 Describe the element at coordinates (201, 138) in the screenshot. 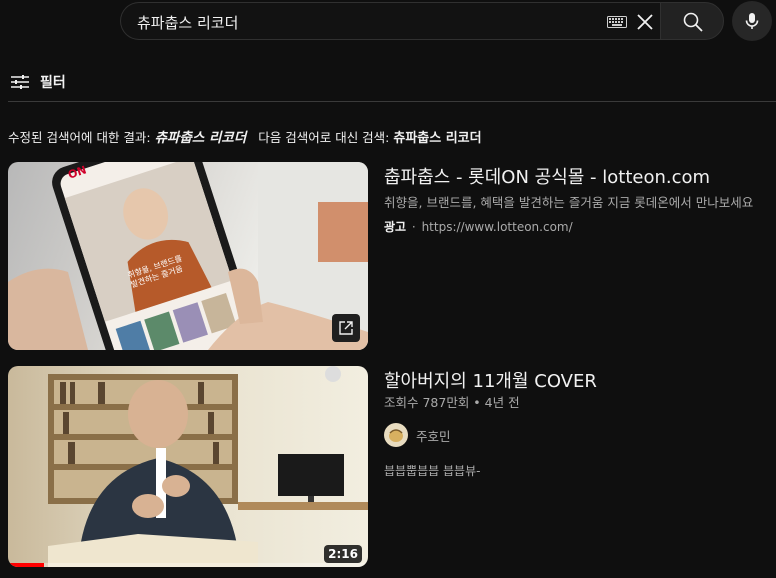

I see `corrected-query-link: 츄파춥스 리코더` at that location.